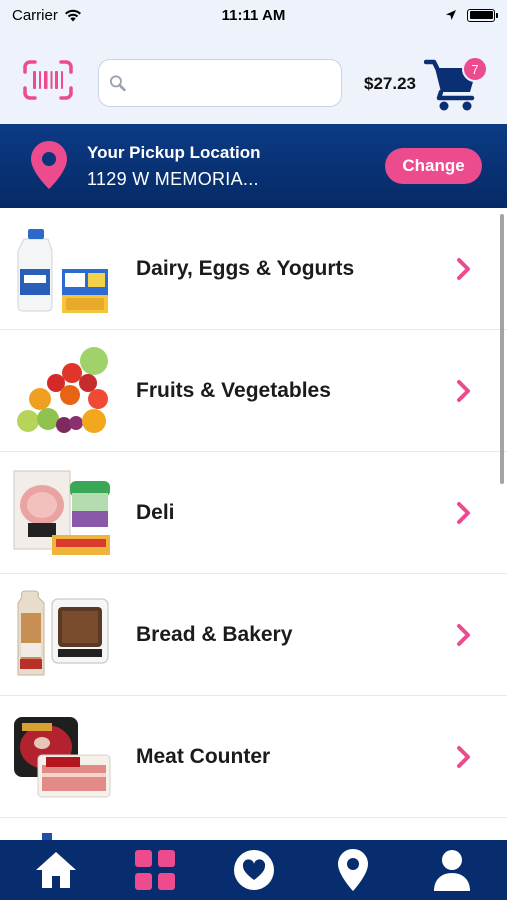 The image size is (507, 900). I want to click on barcode-scan-button, so click(48, 80).